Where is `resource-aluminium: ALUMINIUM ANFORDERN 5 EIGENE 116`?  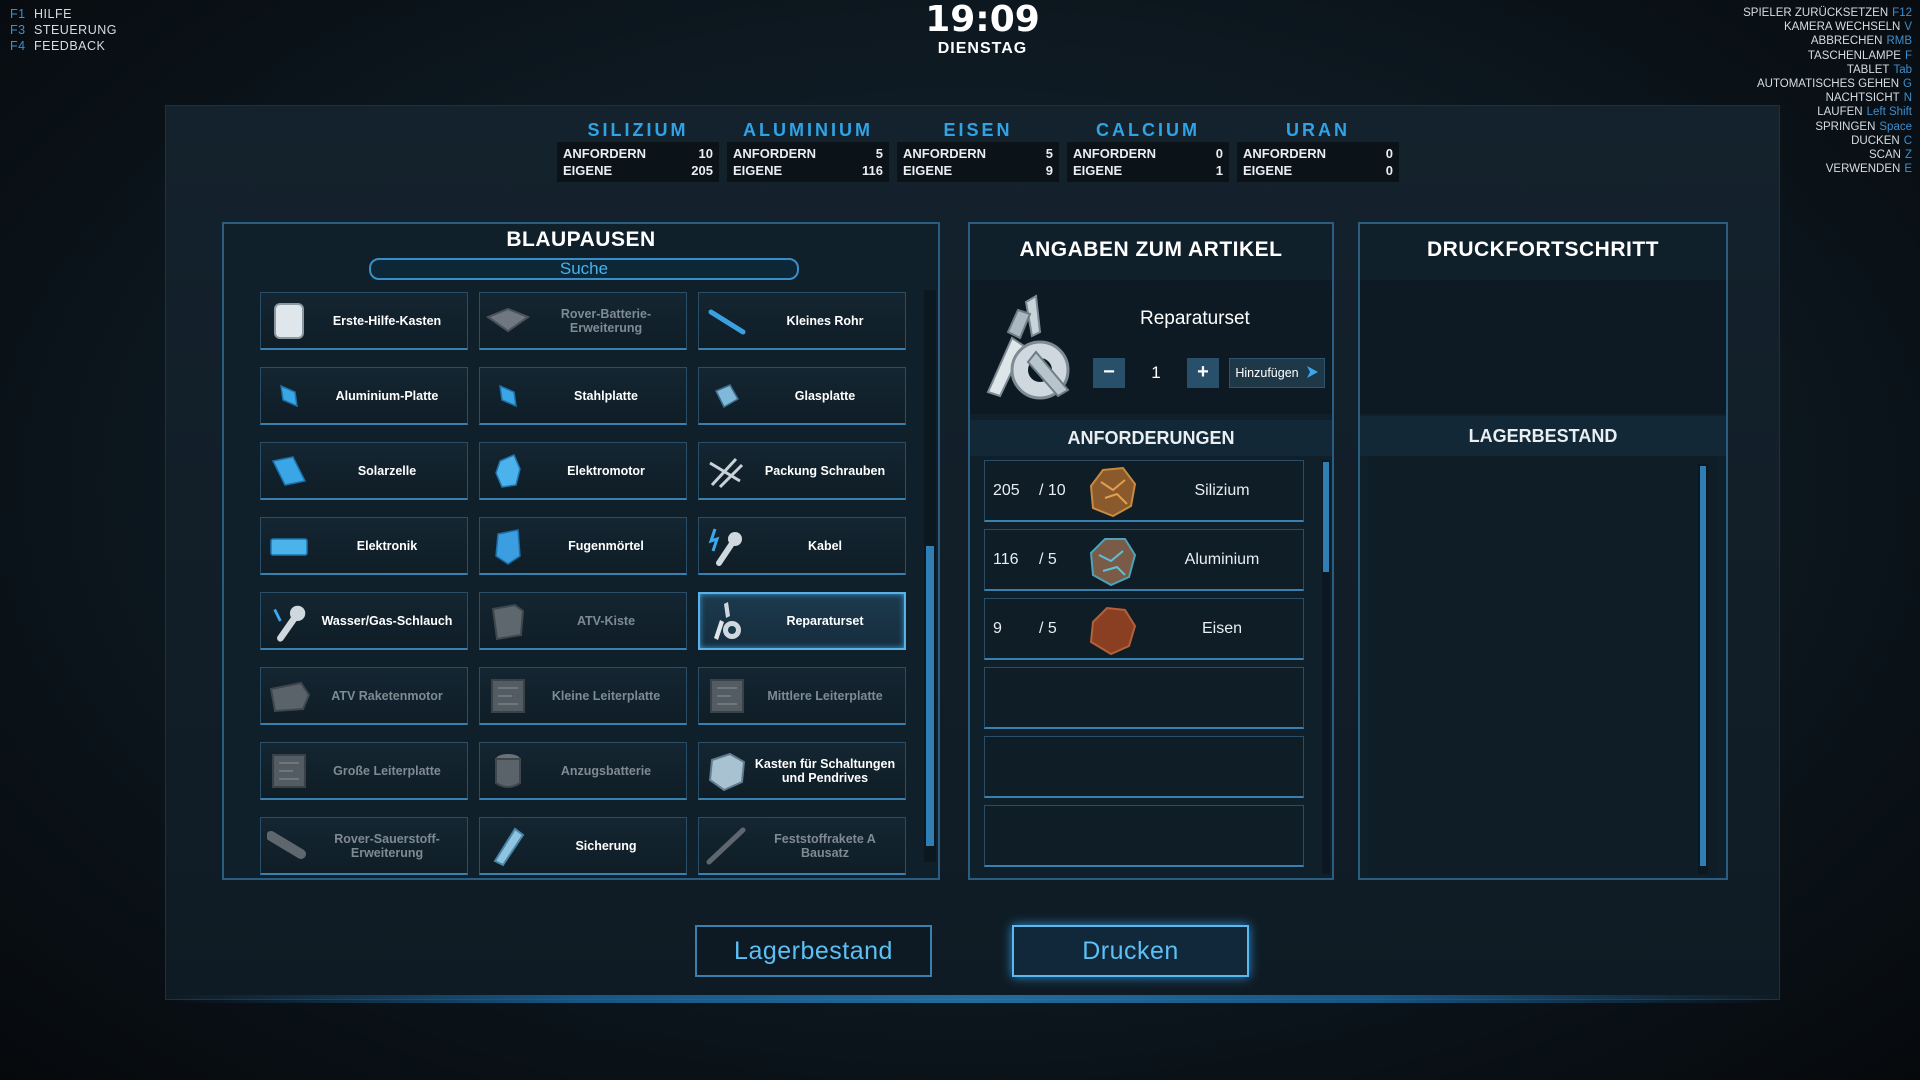 resource-aluminium: ALUMINIUM ANFORDERN 5 EIGENE 116 is located at coordinates (808, 151).